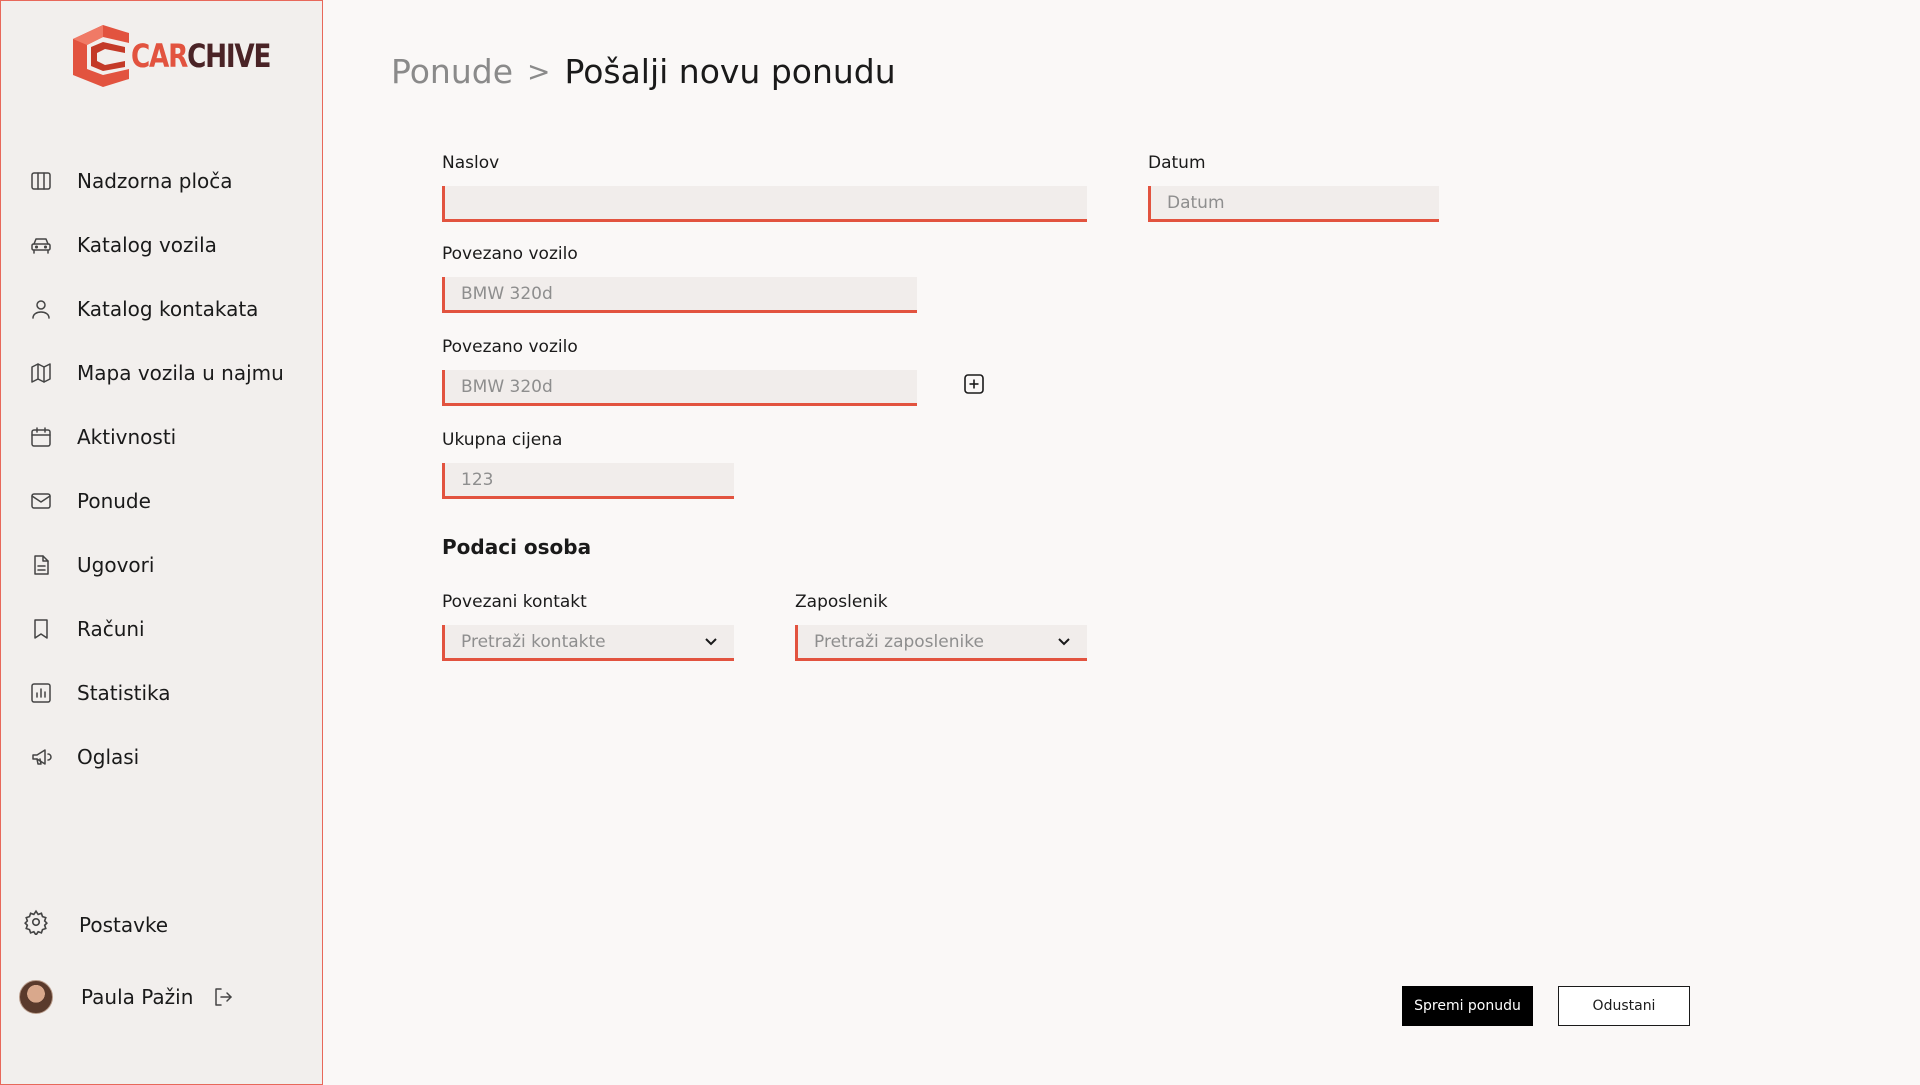  I want to click on vozilo1-input, so click(689, 293).